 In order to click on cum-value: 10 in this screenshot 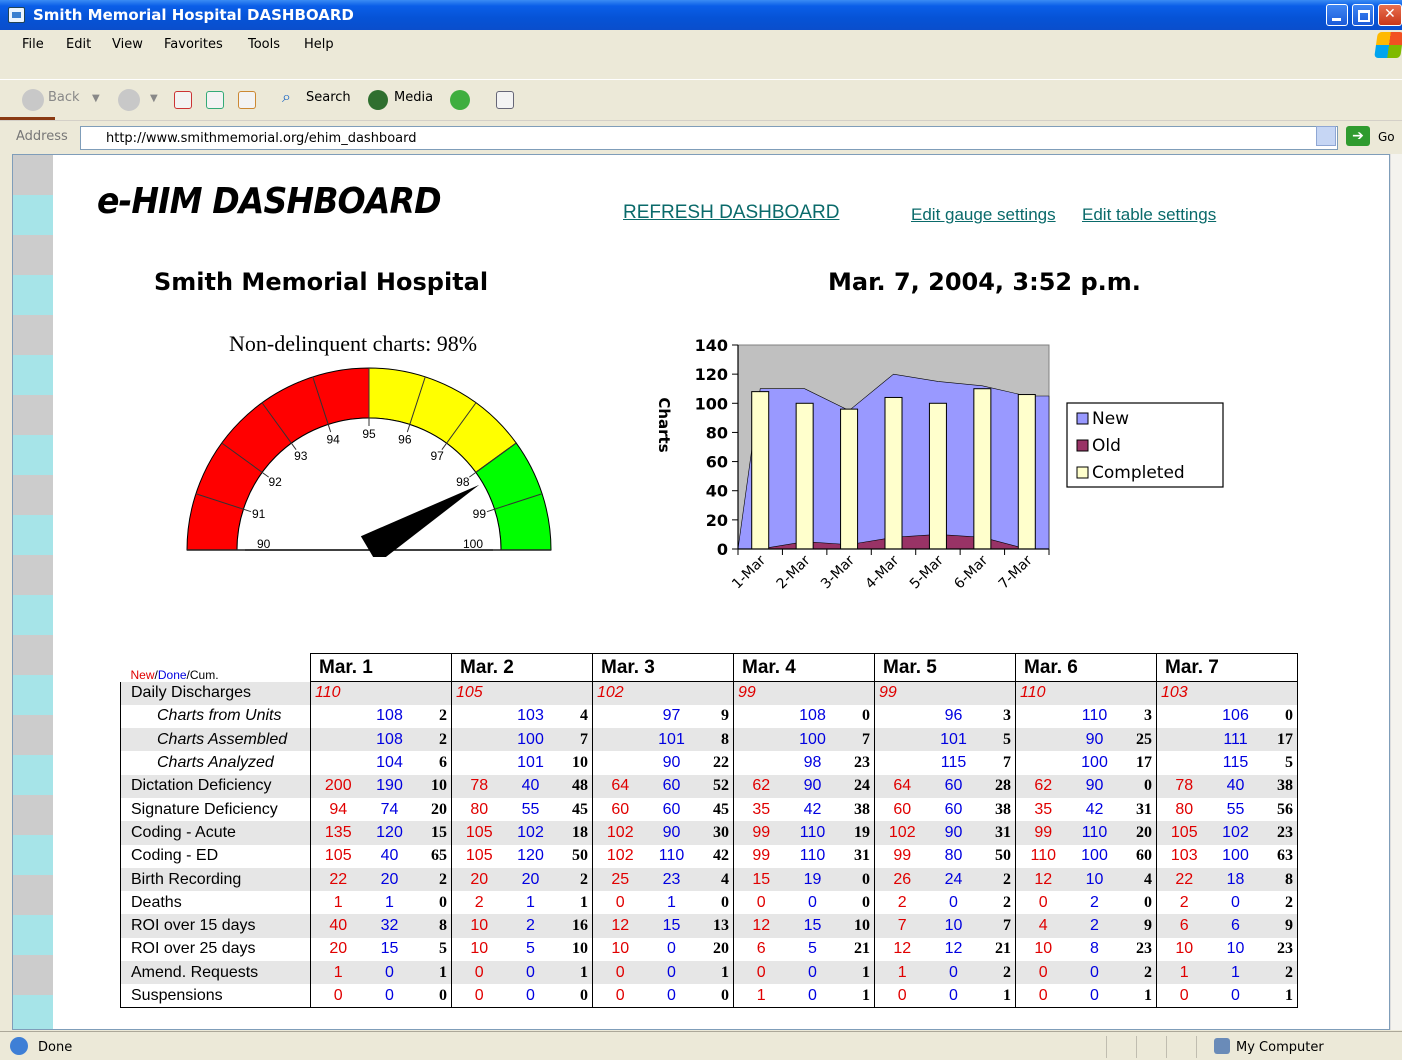, I will do `click(432, 786)`.